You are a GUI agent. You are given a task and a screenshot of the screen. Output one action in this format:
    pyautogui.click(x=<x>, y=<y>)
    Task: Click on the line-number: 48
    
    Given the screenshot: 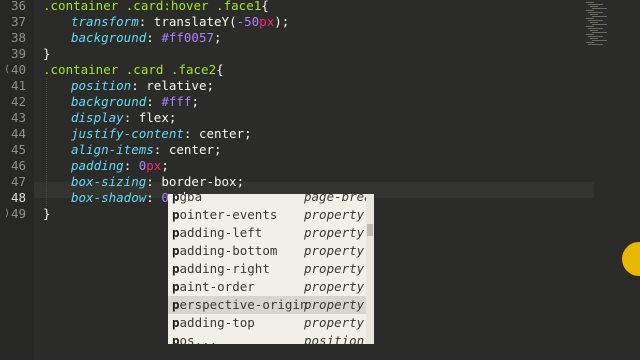 What is the action you would take?
    pyautogui.click(x=18, y=197)
    